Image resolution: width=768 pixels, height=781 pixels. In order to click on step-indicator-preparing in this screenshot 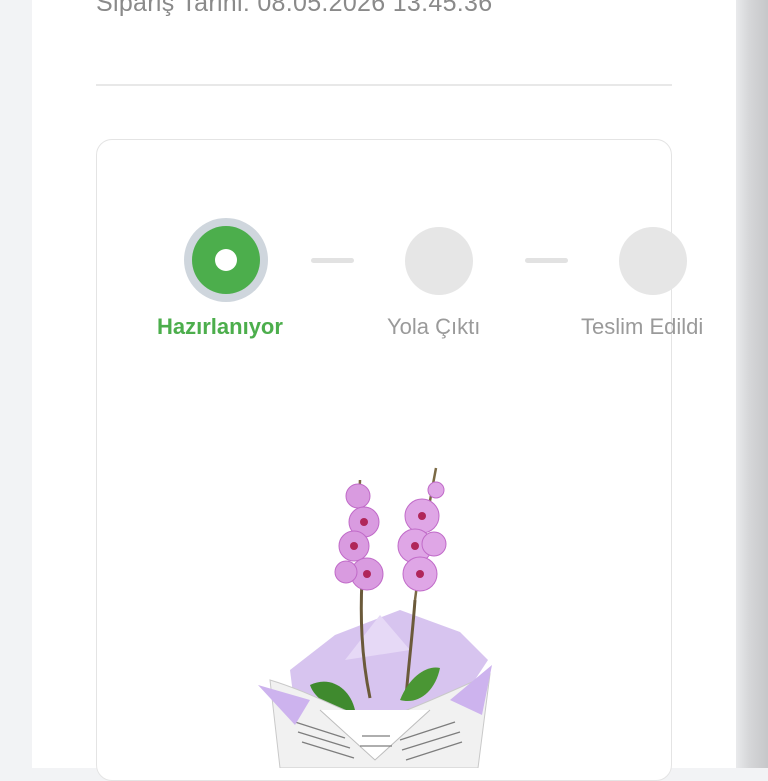, I will do `click(226, 260)`.